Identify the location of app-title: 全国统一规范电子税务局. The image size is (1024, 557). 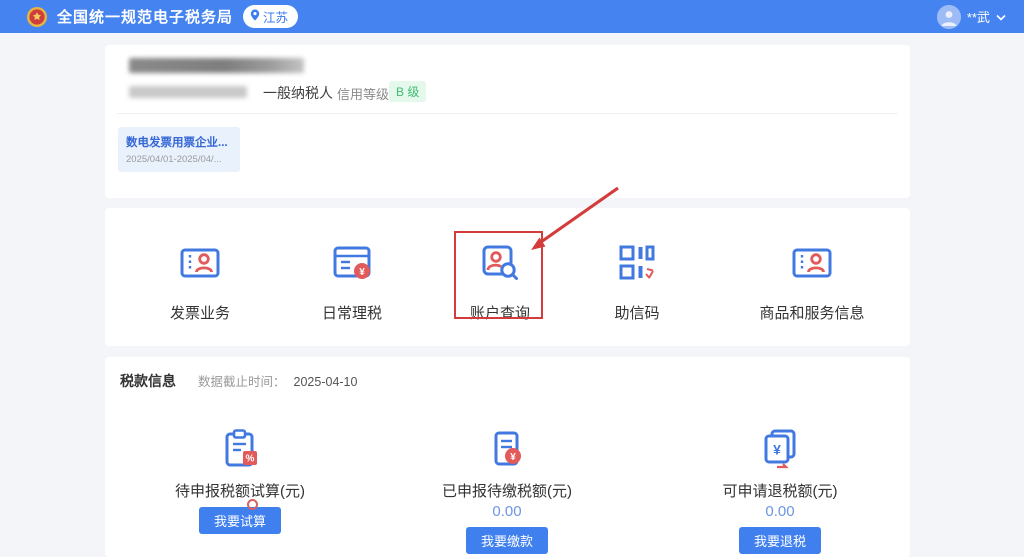
(145, 17).